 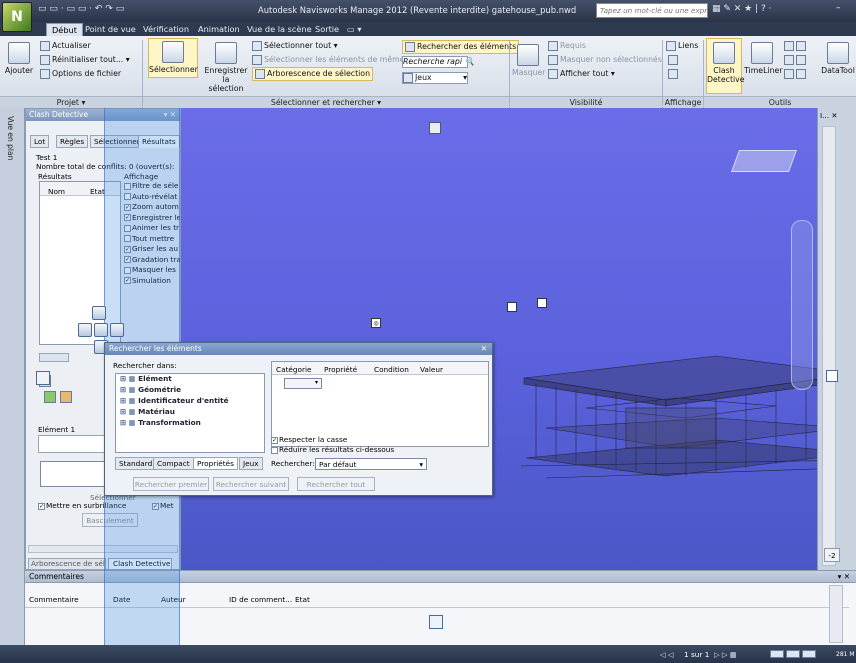 What do you see at coordinates (190, 390) in the screenshot?
I see `tree-item: ⊞ ▦ Géométrie` at bounding box center [190, 390].